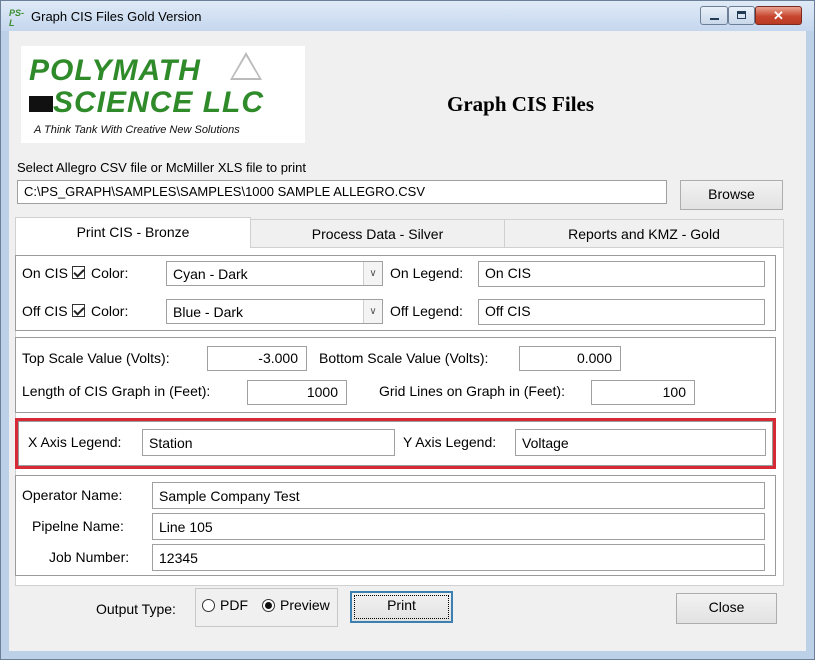 The width and height of the screenshot is (815, 660). I want to click on on-color-label: Color:, so click(110, 273).